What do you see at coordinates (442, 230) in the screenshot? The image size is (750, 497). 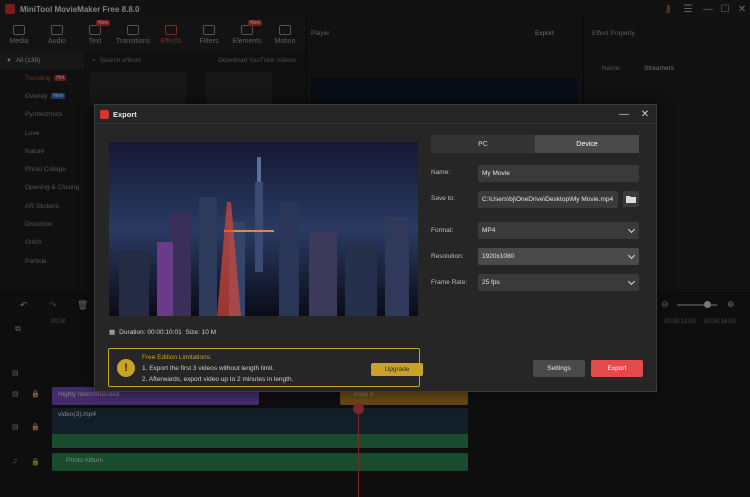 I see `format-label: Format:` at bounding box center [442, 230].